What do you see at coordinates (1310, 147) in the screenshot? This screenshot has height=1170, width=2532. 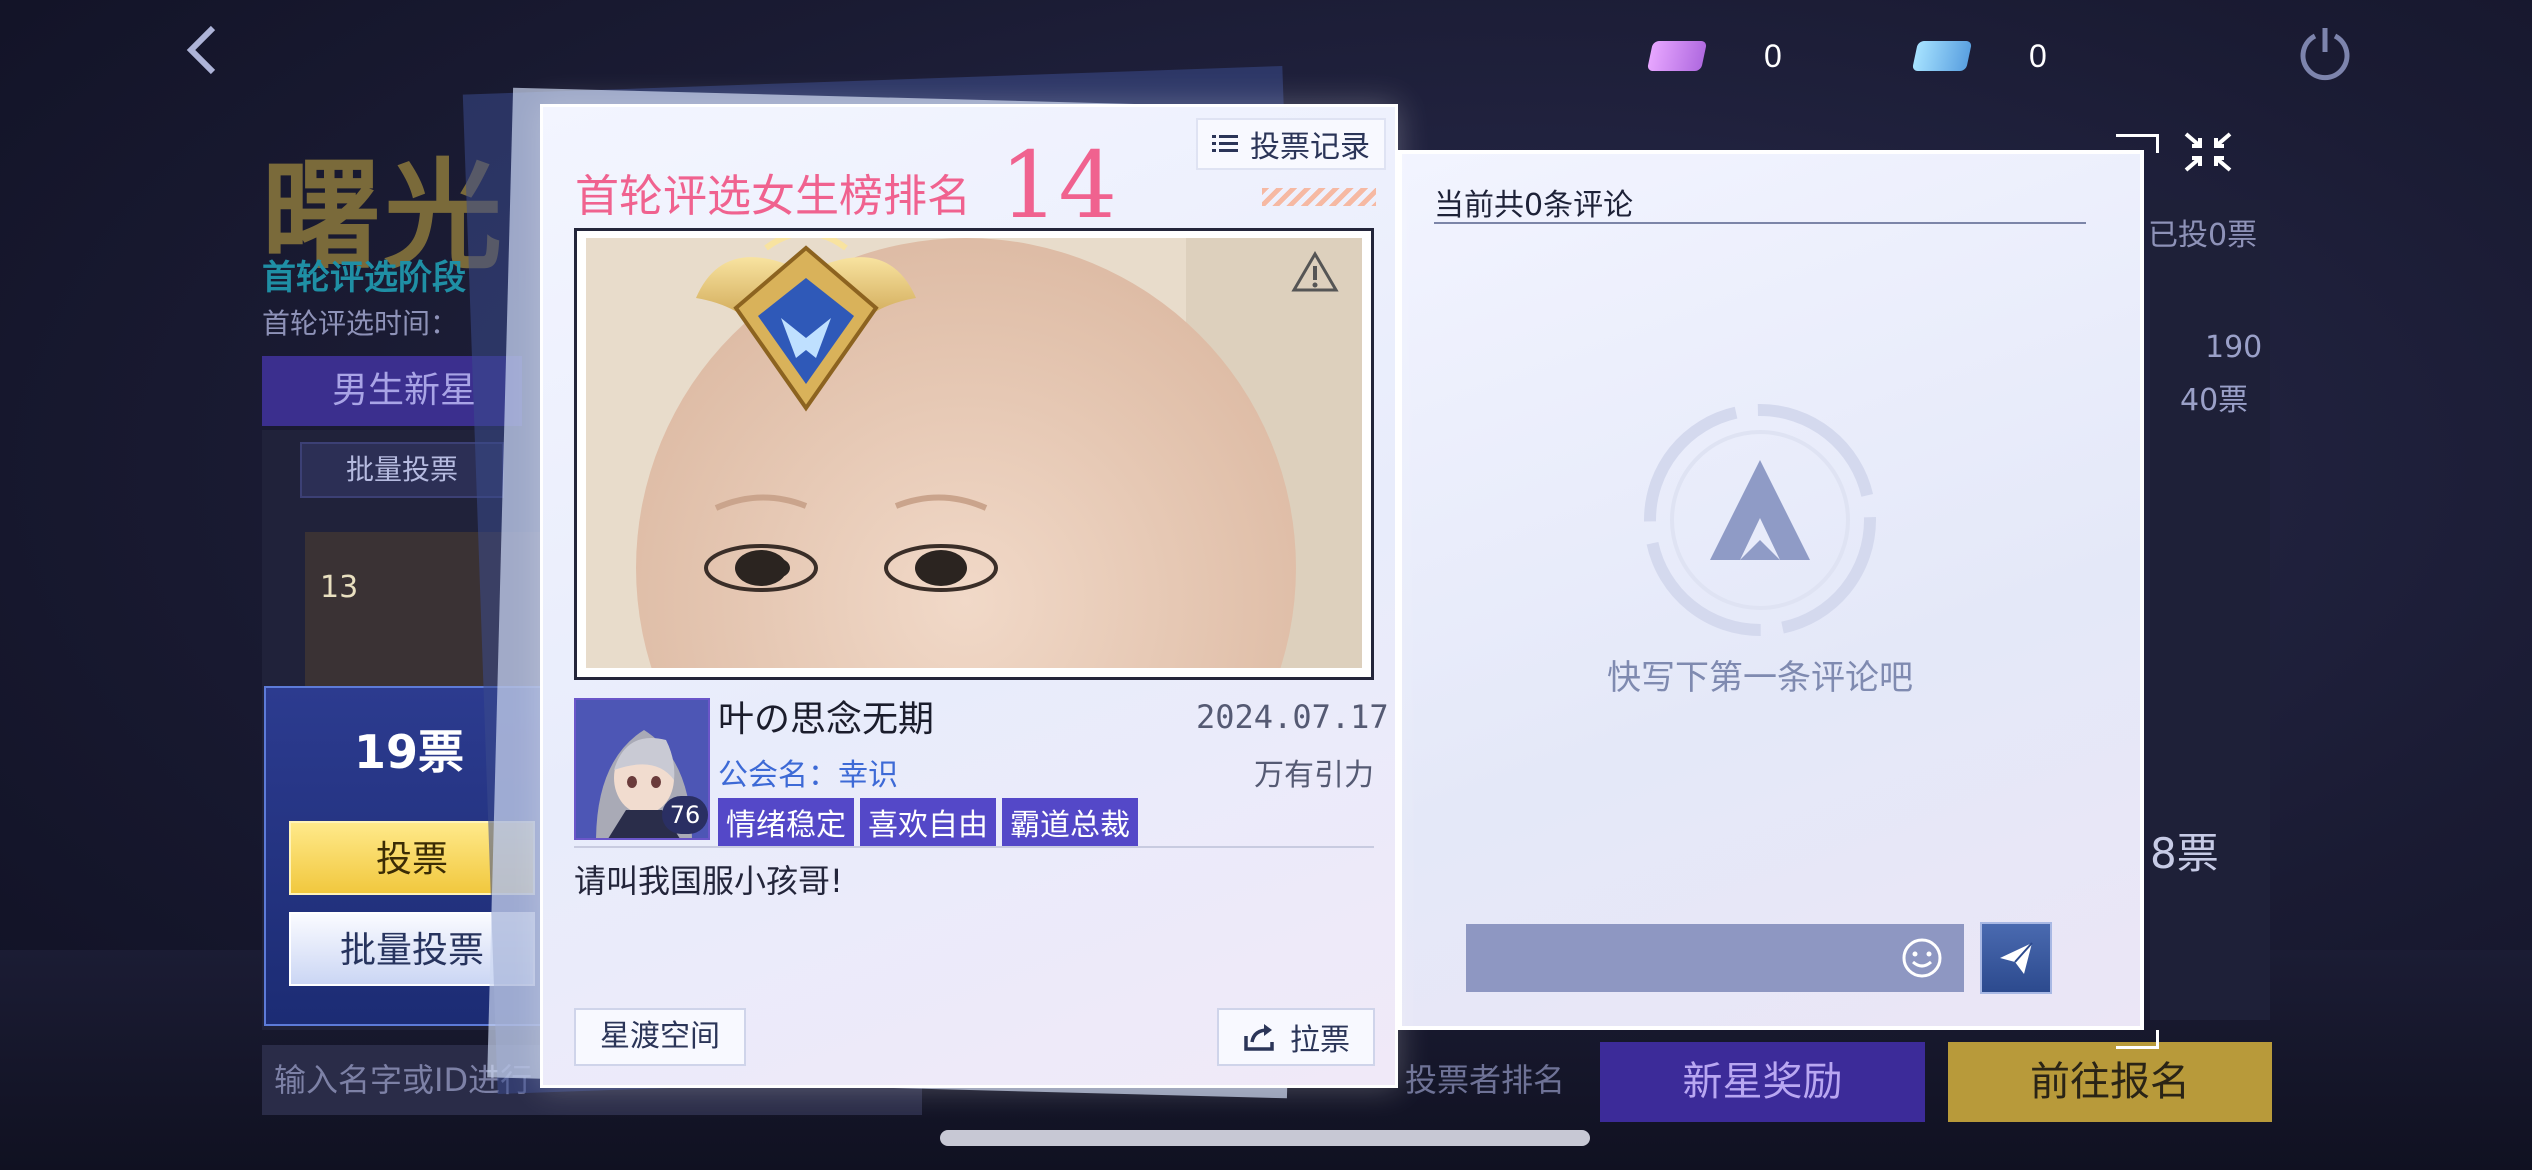 I see `vote-record-label: 投票记录` at bounding box center [1310, 147].